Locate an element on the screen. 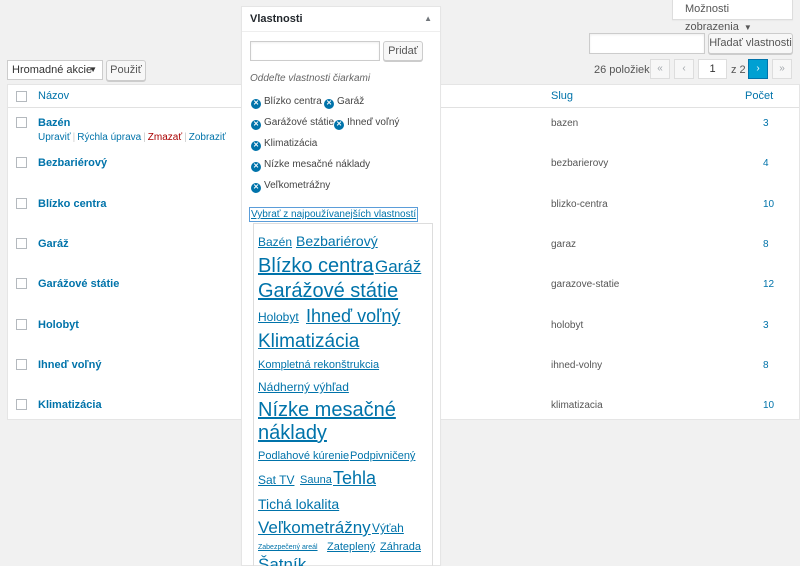  delete-link: Zmazať is located at coordinates (165, 137).